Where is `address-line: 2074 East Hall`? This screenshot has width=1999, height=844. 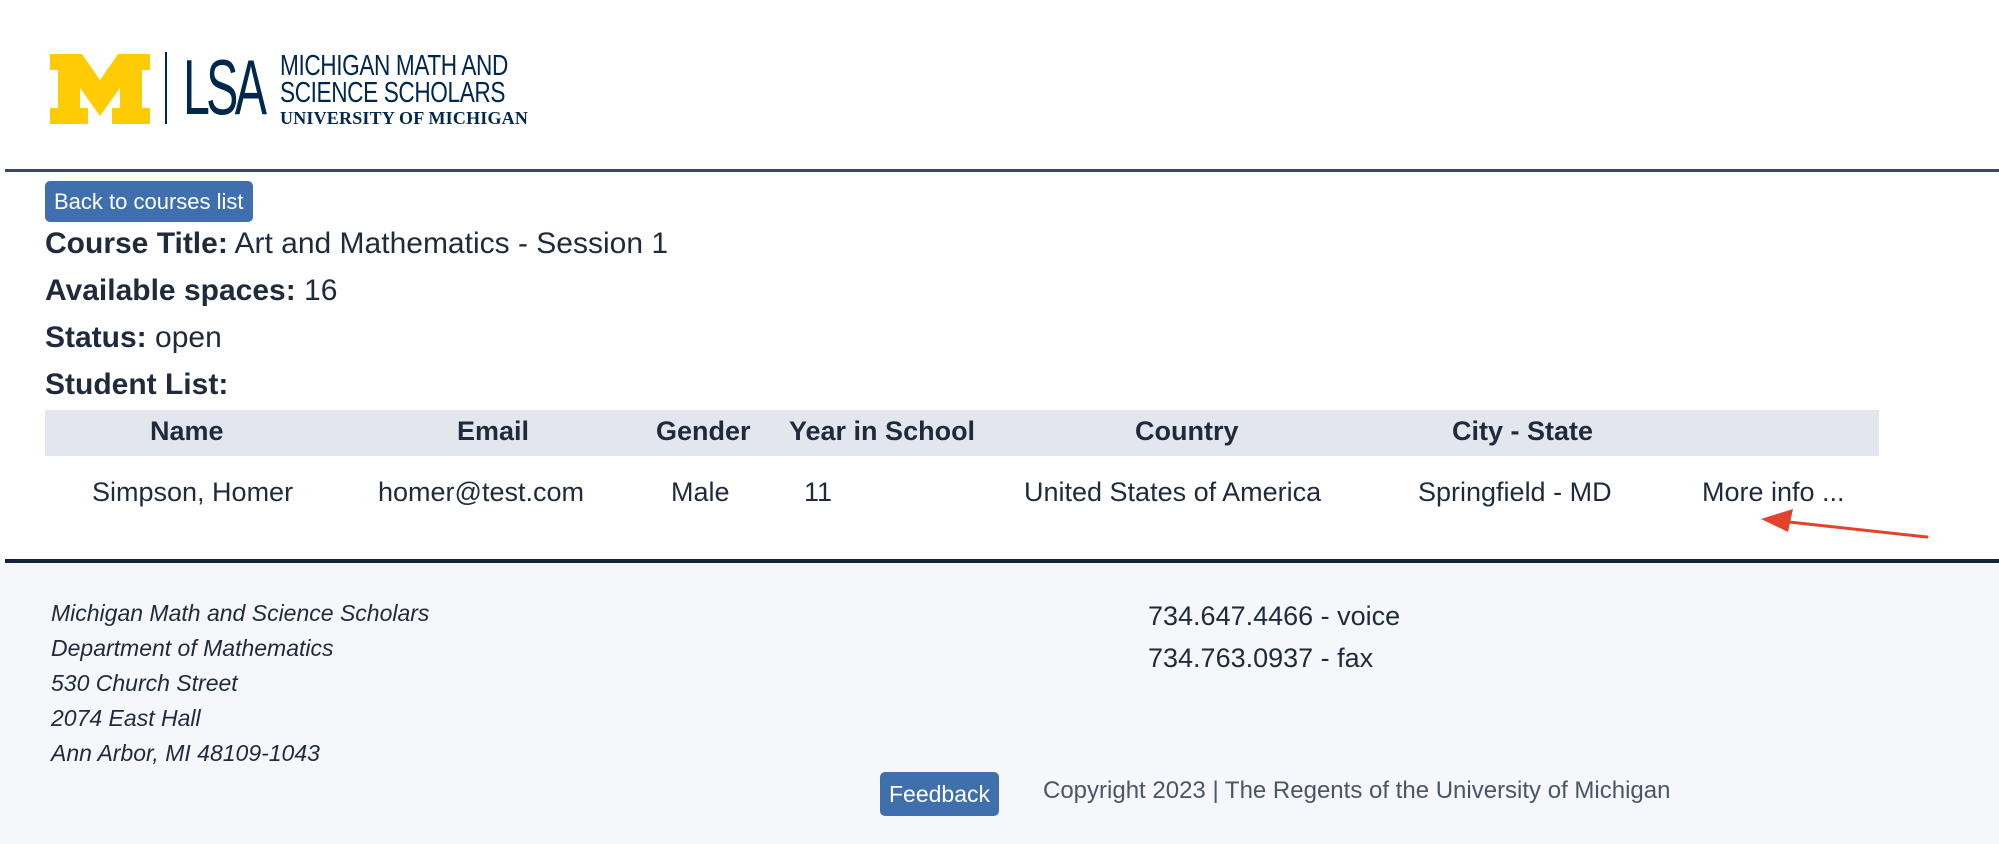 address-line: 2074 East Hall is located at coordinates (126, 718).